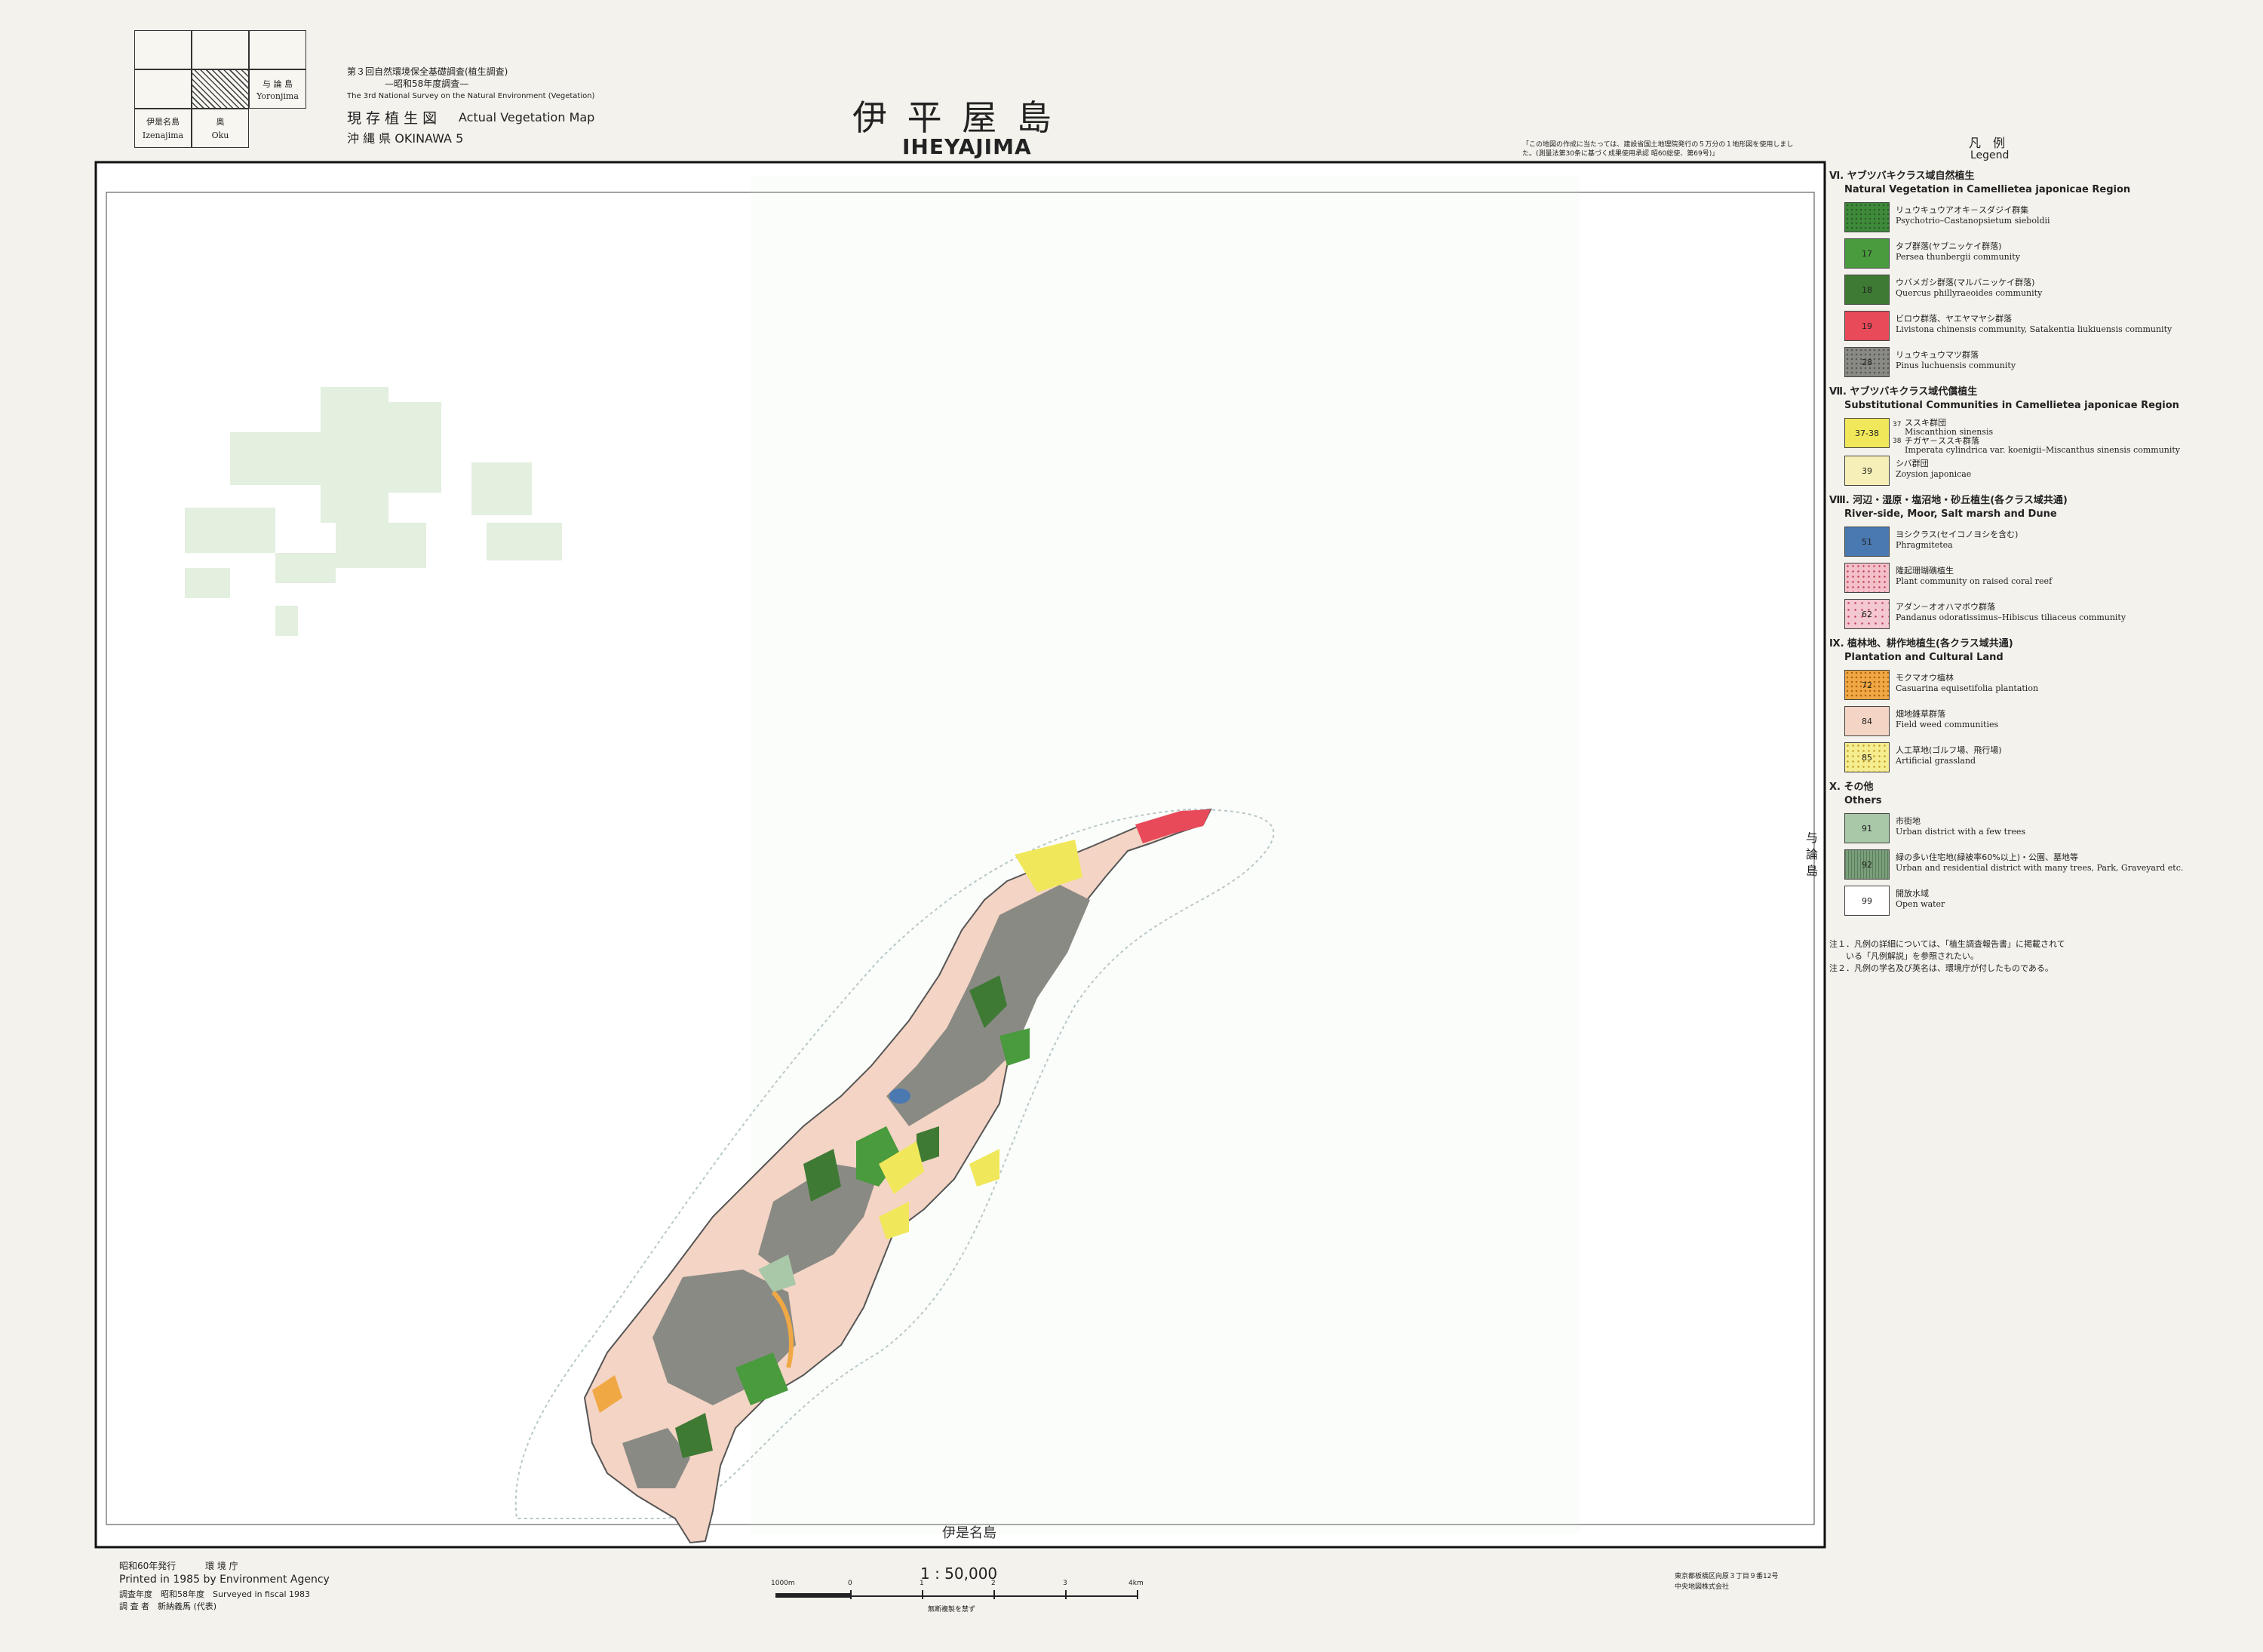 The height and width of the screenshot is (1652, 2263). Describe the element at coordinates (1948, 500) in the screenshot. I see `legend-section-heading: Ⅷ. 河辺・湿原・塩沼地・砂丘植生(各クラス域共通)` at that location.